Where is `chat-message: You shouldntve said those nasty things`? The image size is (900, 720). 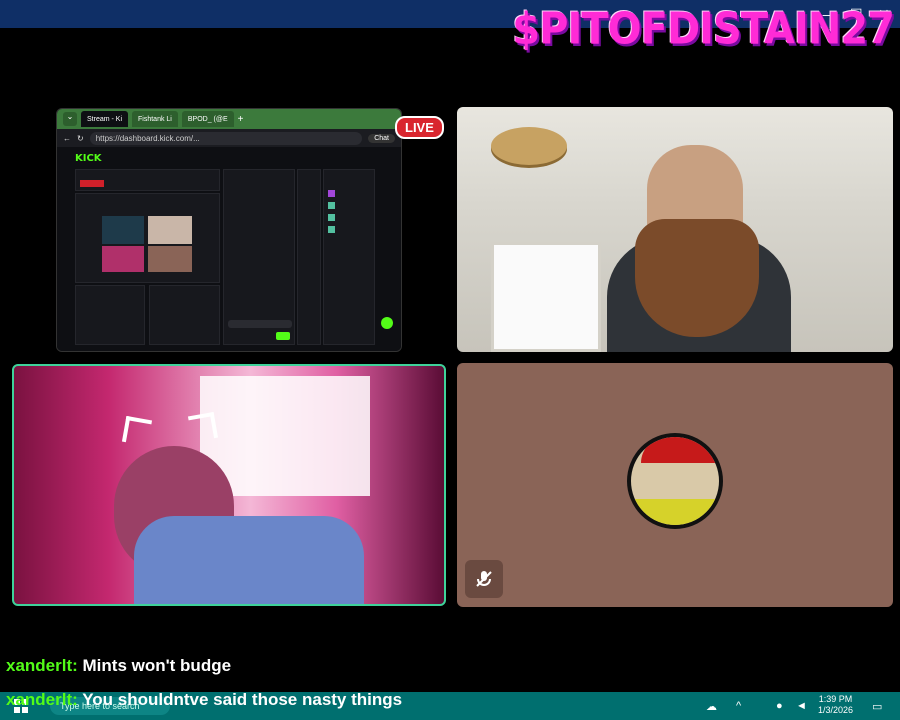
chat-message: You shouldntve said those nasty things is located at coordinates (240, 699).